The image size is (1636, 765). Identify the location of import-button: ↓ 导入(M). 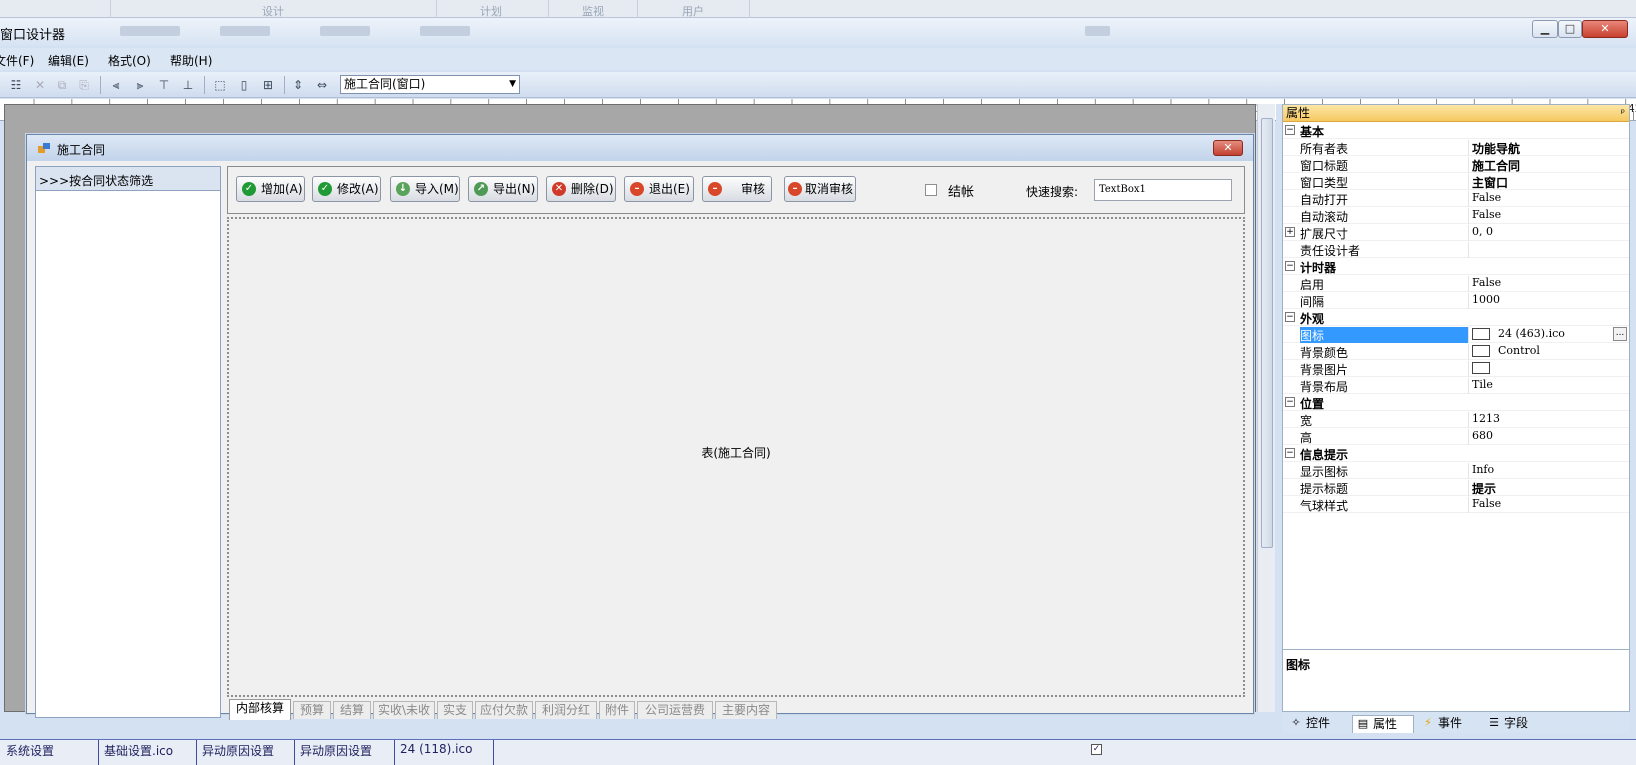
(425, 189).